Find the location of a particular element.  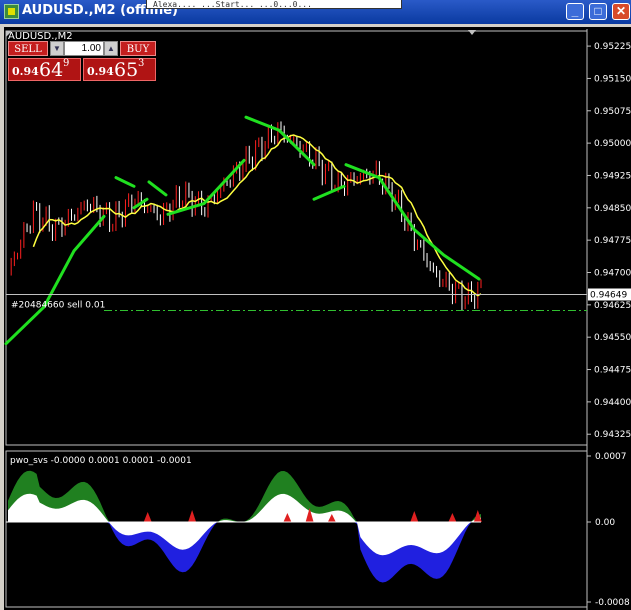

lots-decrease-icon: ▼ is located at coordinates (57, 48).